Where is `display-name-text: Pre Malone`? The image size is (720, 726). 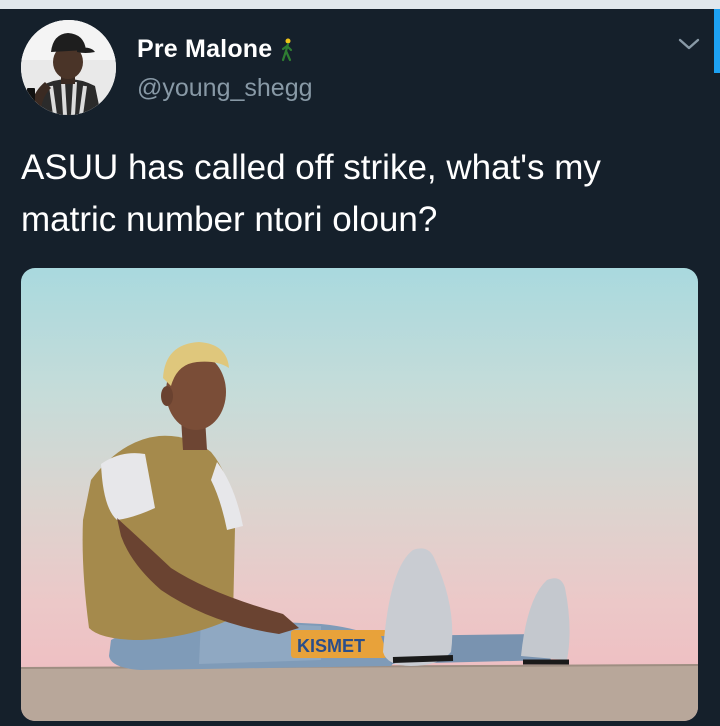 display-name-text: Pre Malone is located at coordinates (205, 49).